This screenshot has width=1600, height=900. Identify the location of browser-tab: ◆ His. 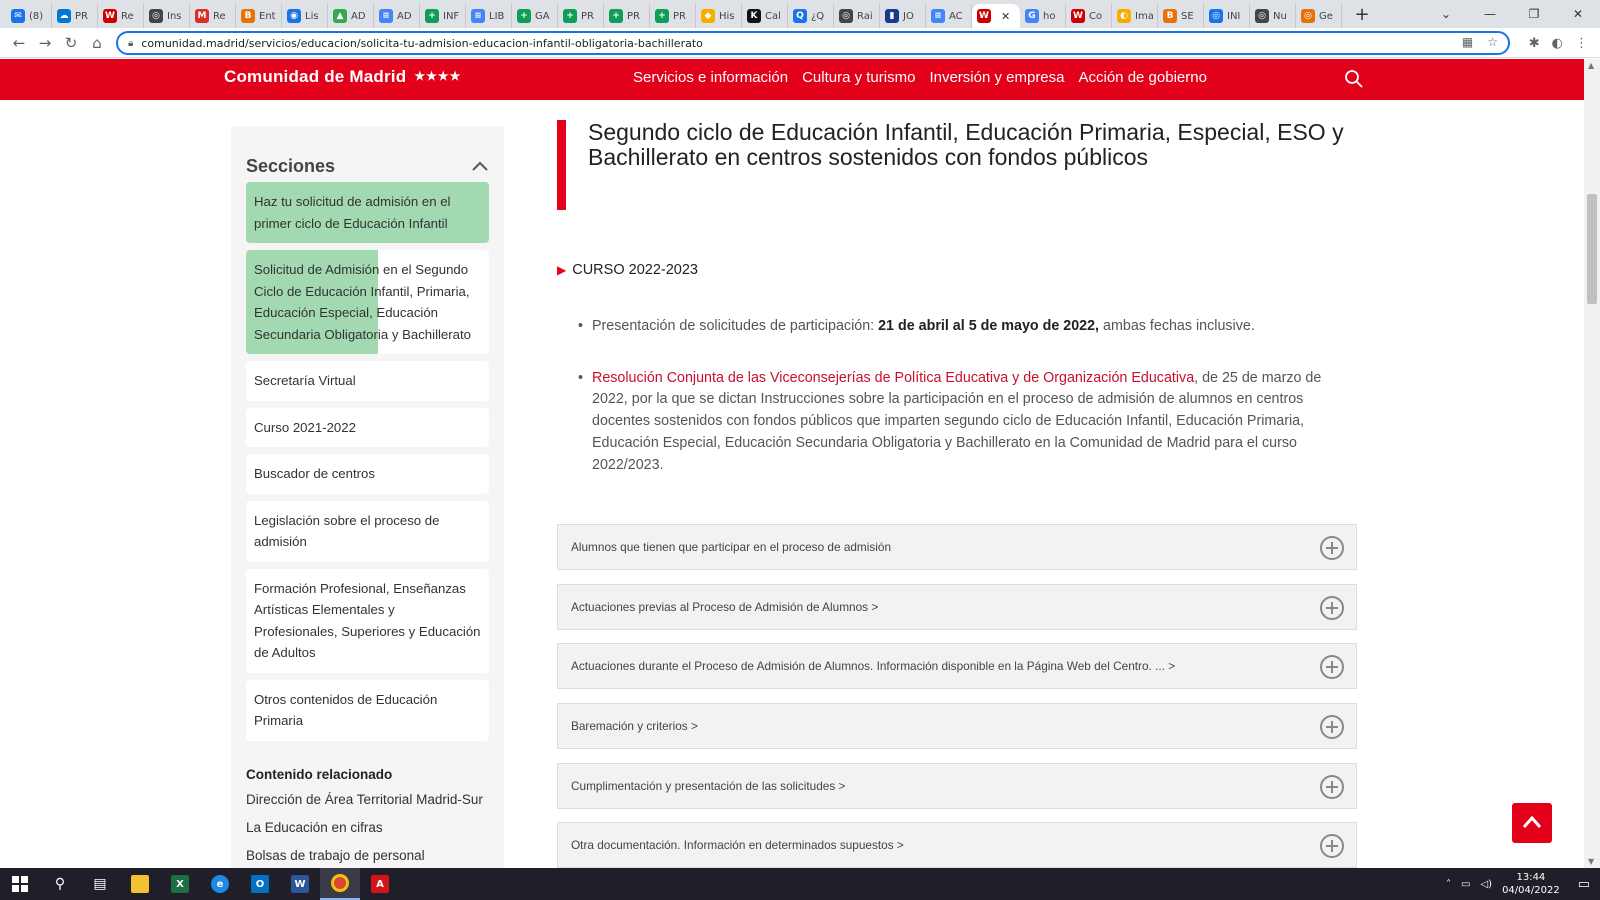
(719, 16).